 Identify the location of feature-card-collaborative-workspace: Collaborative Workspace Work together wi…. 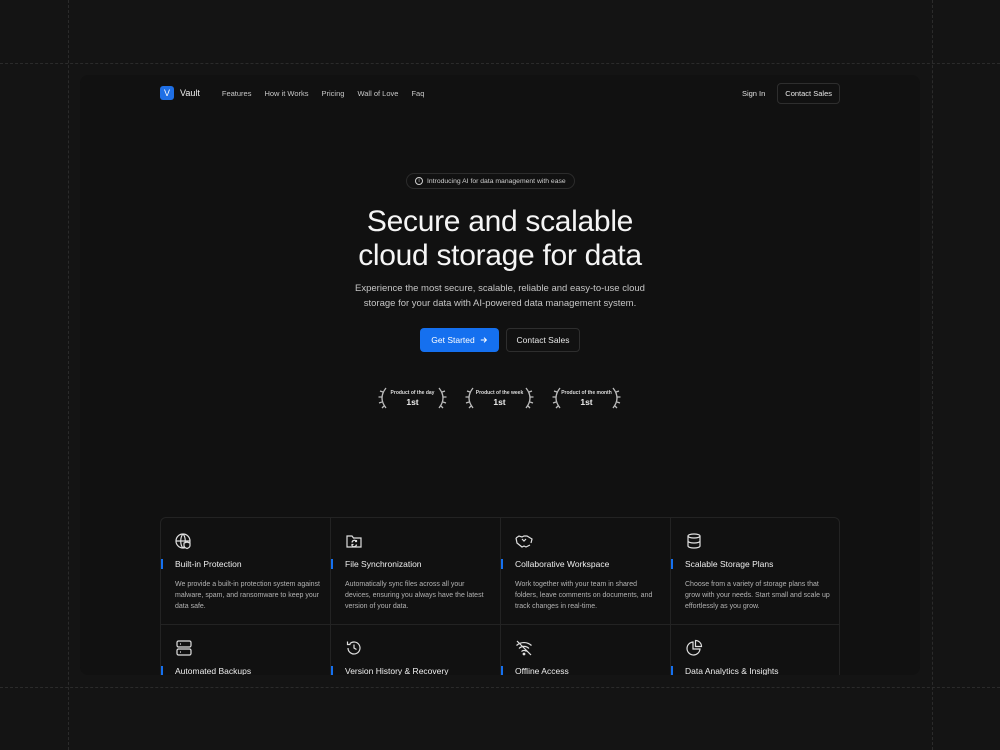
(586, 571).